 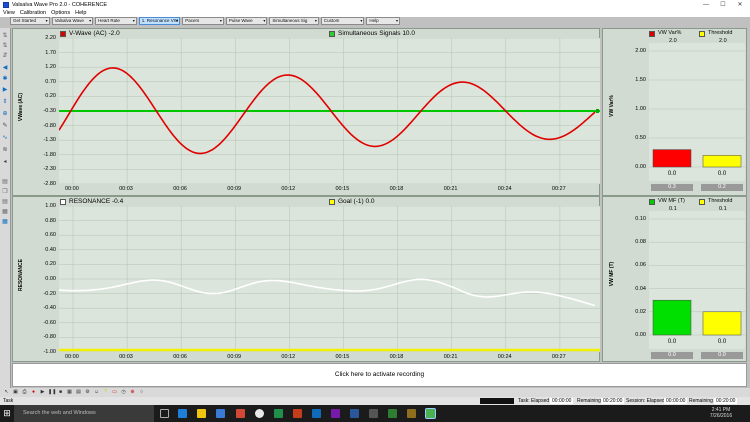 I want to click on status-task: Task, so click(x=8, y=401).